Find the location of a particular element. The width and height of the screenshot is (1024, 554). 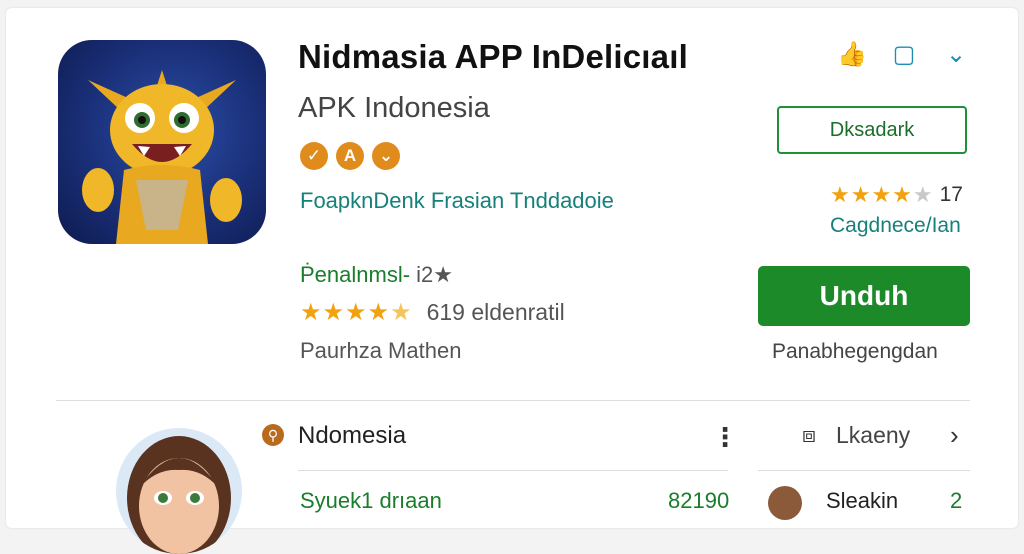

small-list-label: Sleakin is located at coordinates (862, 501).